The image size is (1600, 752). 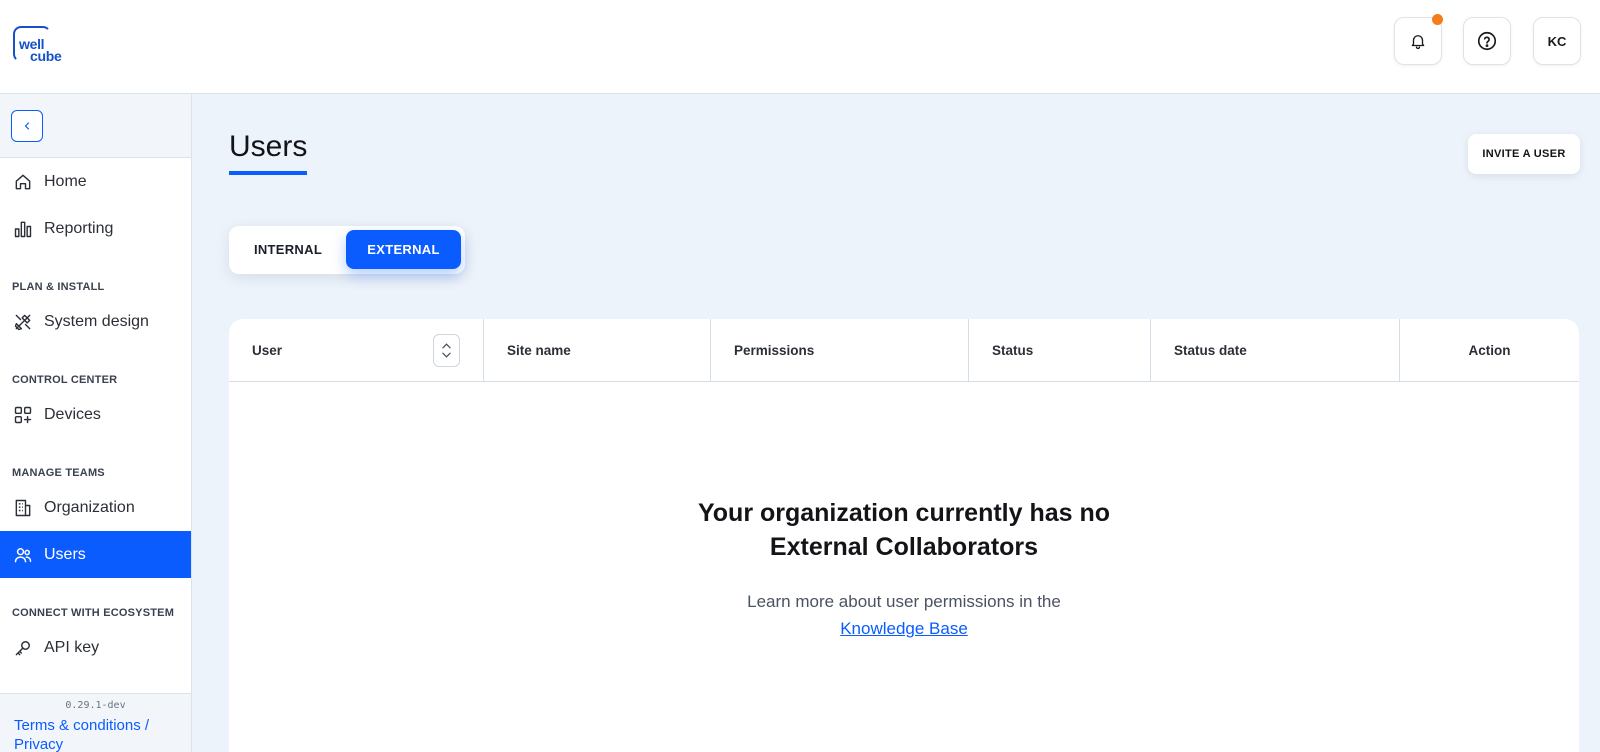 I want to click on page-title-underline, so click(x=268, y=173).